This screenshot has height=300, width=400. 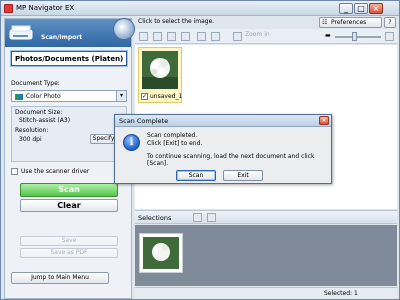 I want to click on chevron-down-icon: ▾, so click(x=121, y=96).